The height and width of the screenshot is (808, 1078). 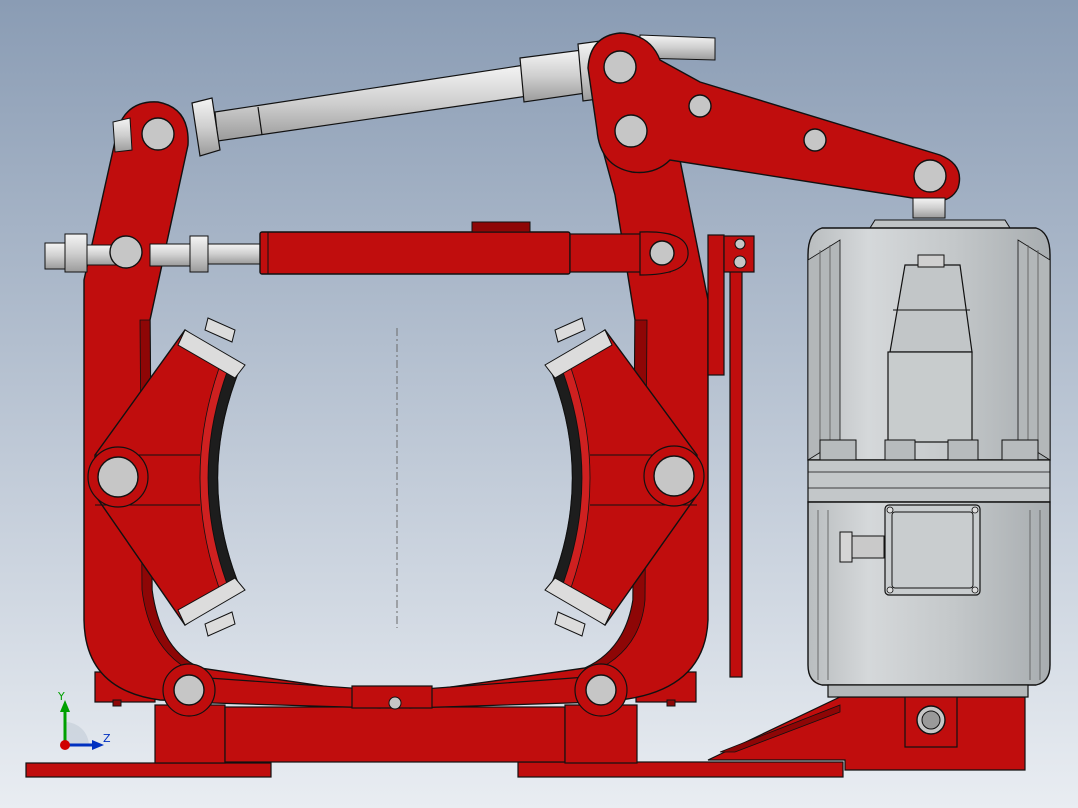 What do you see at coordinates (929, 447) in the screenshot?
I see `thruster-motor` at bounding box center [929, 447].